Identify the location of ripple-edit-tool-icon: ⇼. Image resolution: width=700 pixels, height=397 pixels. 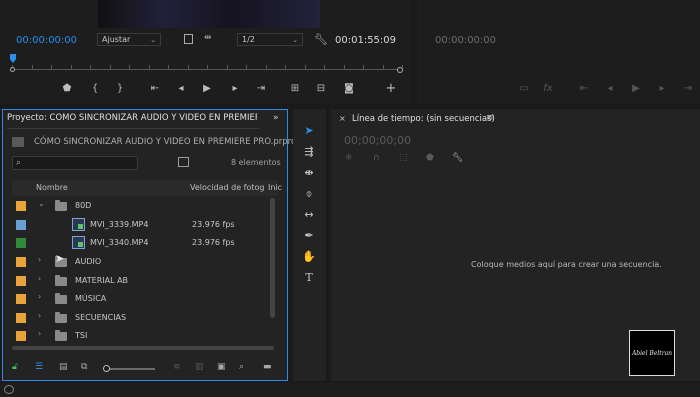
(309, 173).